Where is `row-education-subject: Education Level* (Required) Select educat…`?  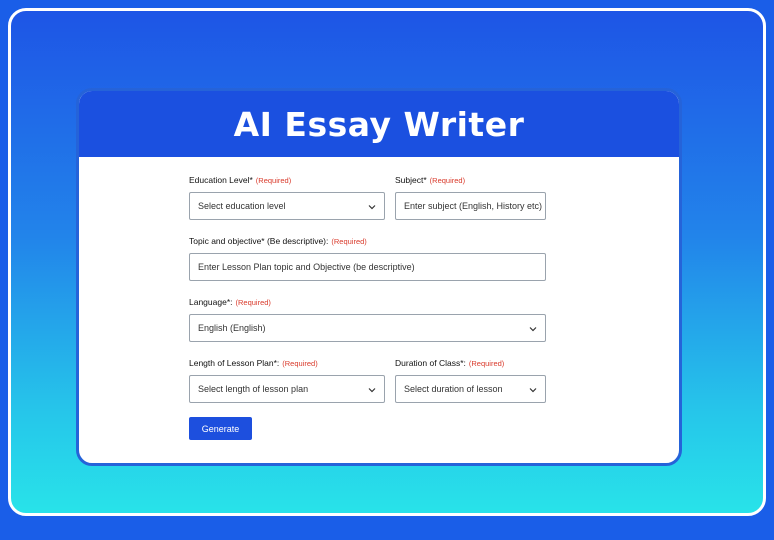 row-education-subject: Education Level* (Required) Select educat… is located at coordinates (367, 197).